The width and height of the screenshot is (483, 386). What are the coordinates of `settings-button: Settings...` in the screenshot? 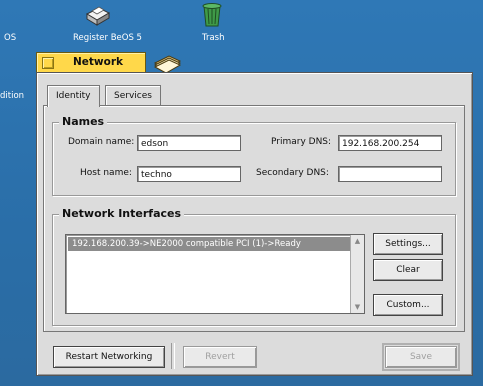 It's located at (408, 244).